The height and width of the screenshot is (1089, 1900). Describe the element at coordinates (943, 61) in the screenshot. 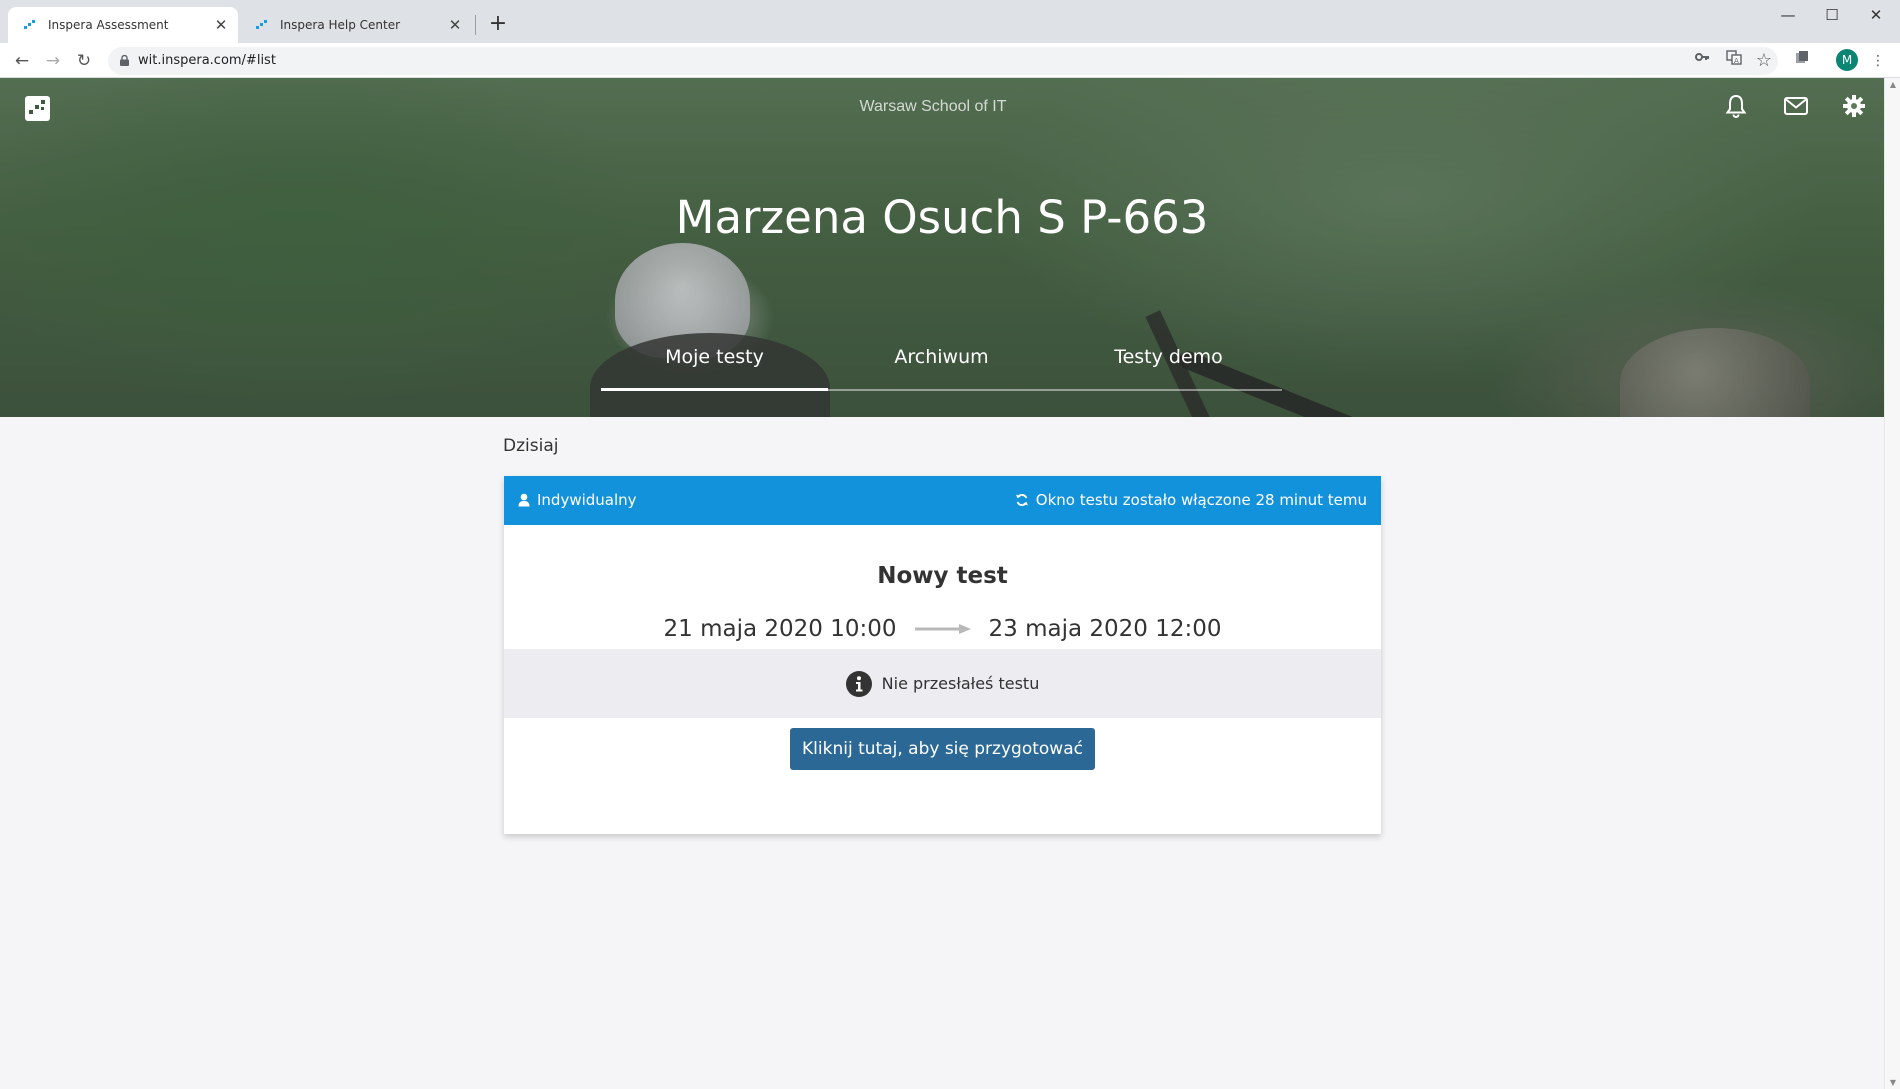

I see `address-bar: wit.inspera.com/#list` at that location.